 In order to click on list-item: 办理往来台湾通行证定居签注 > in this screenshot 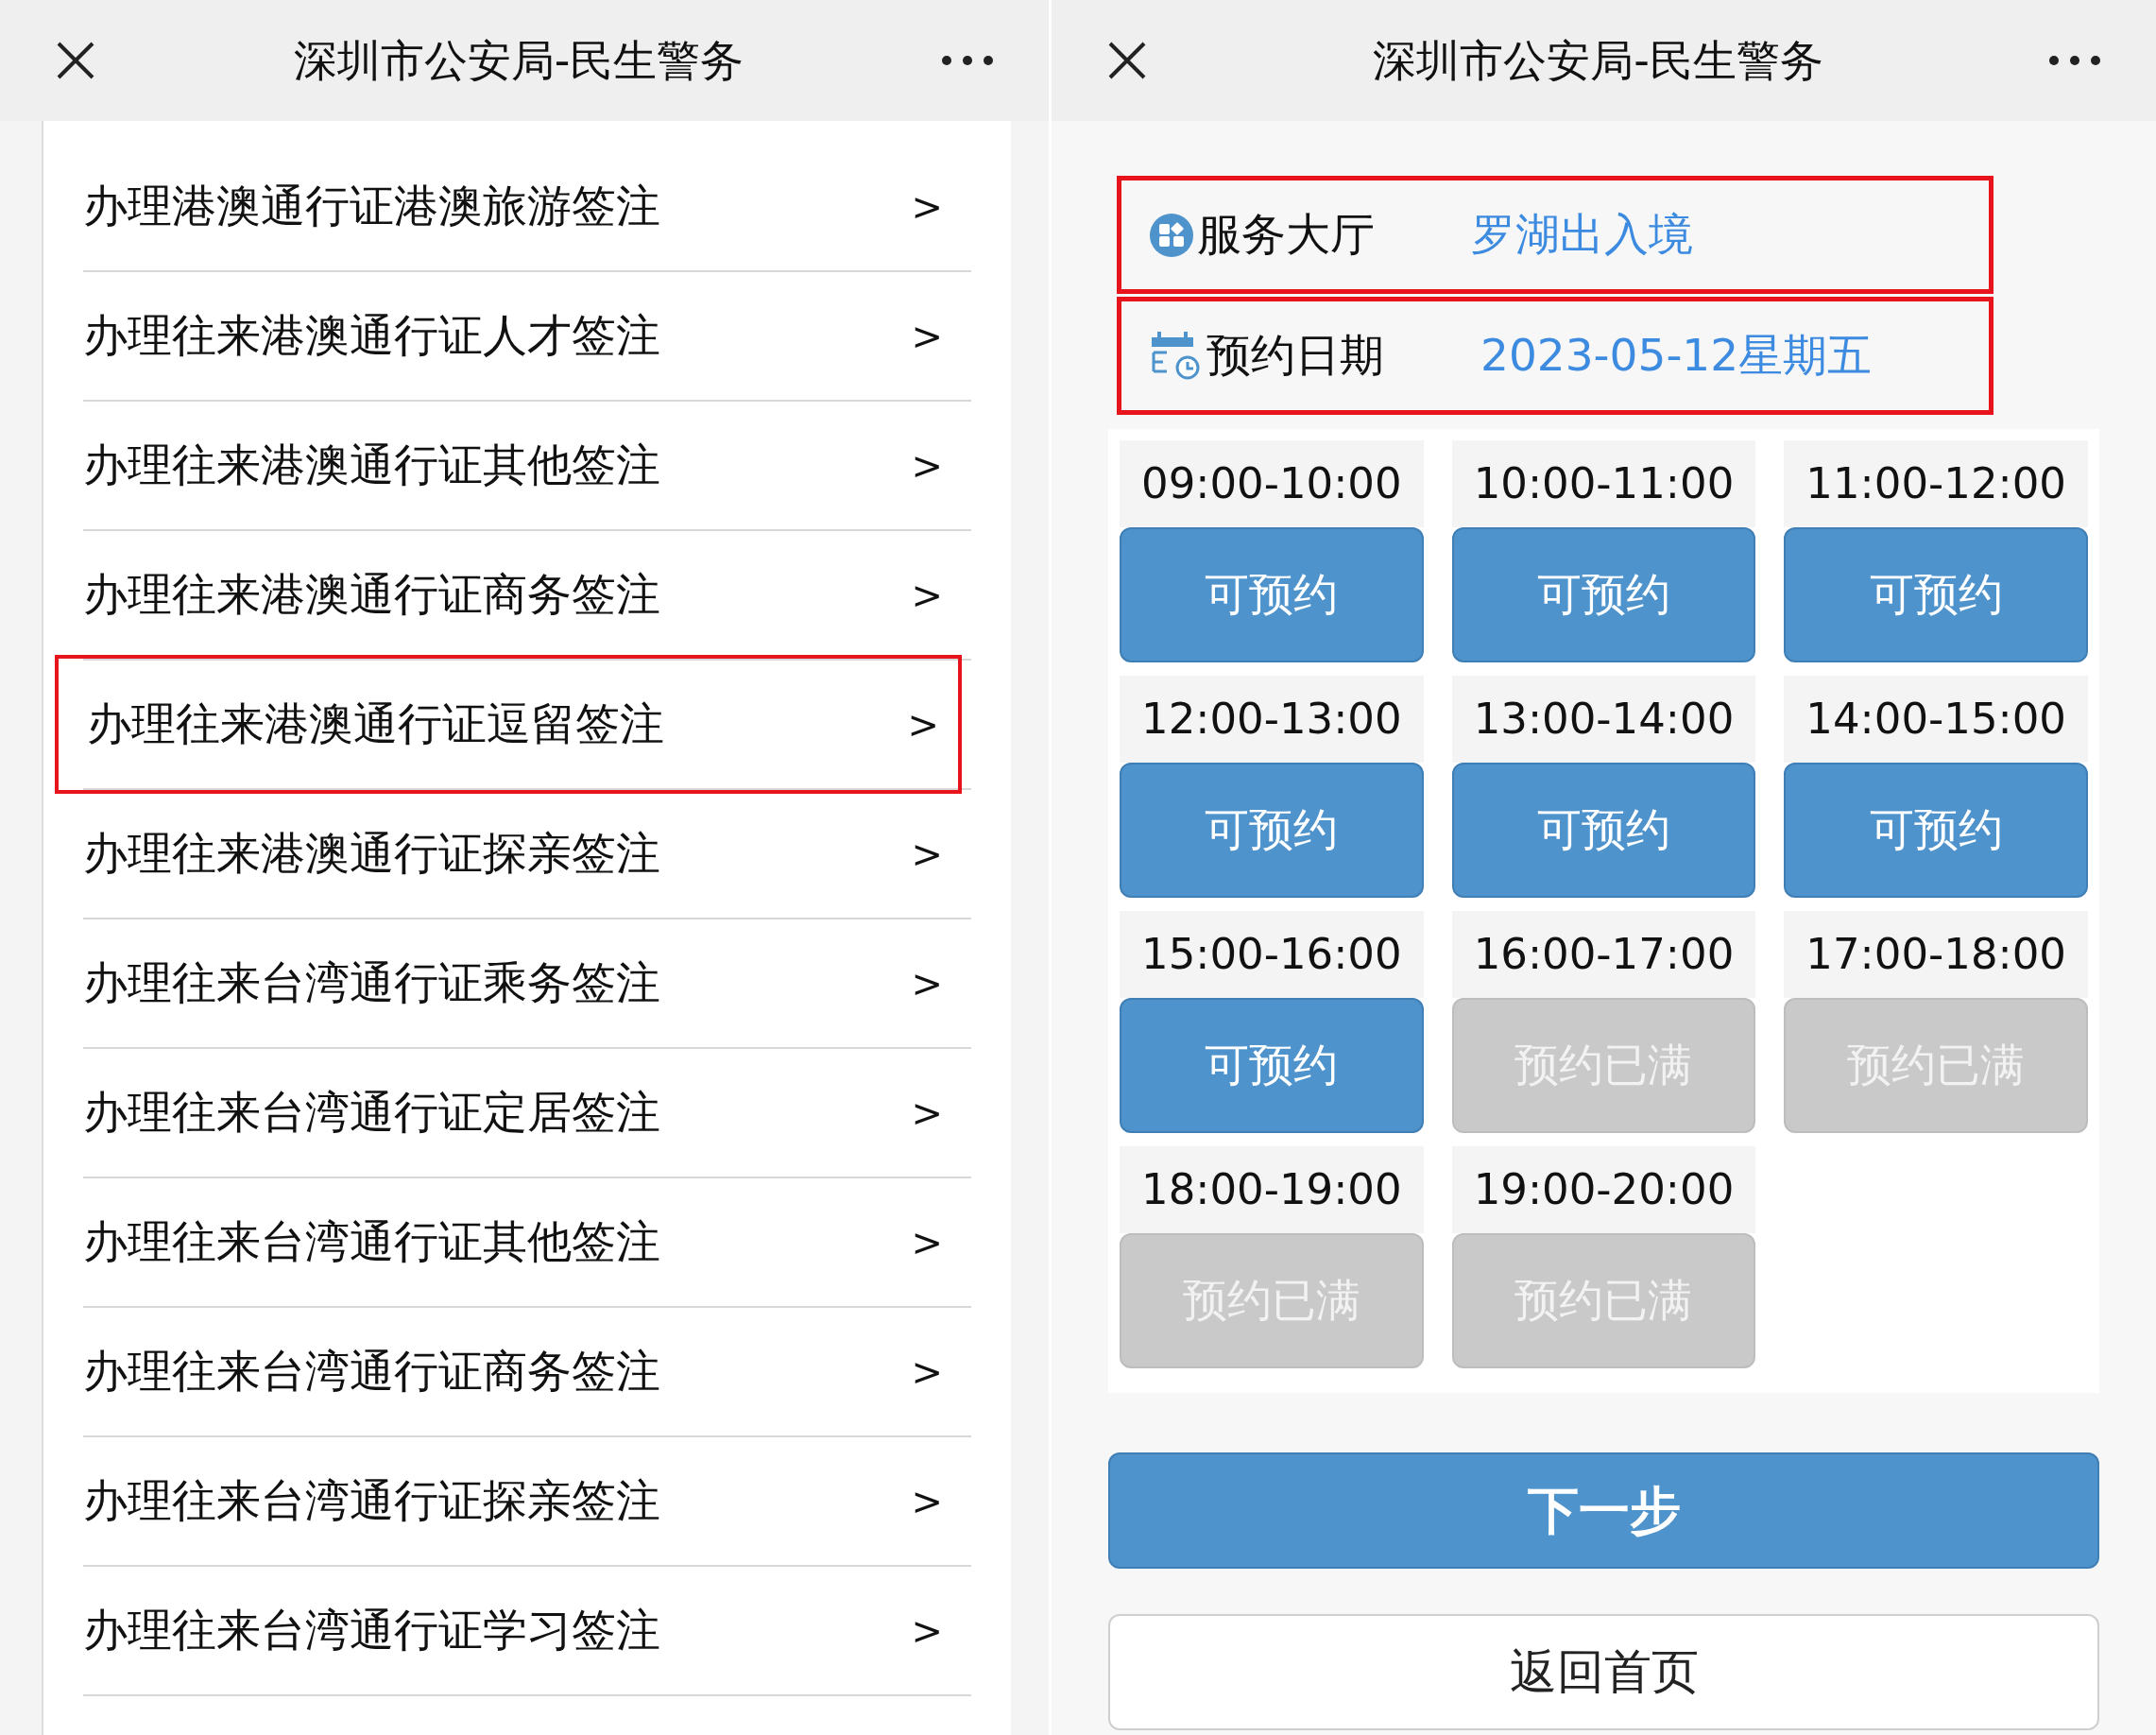, I will do `click(527, 1113)`.